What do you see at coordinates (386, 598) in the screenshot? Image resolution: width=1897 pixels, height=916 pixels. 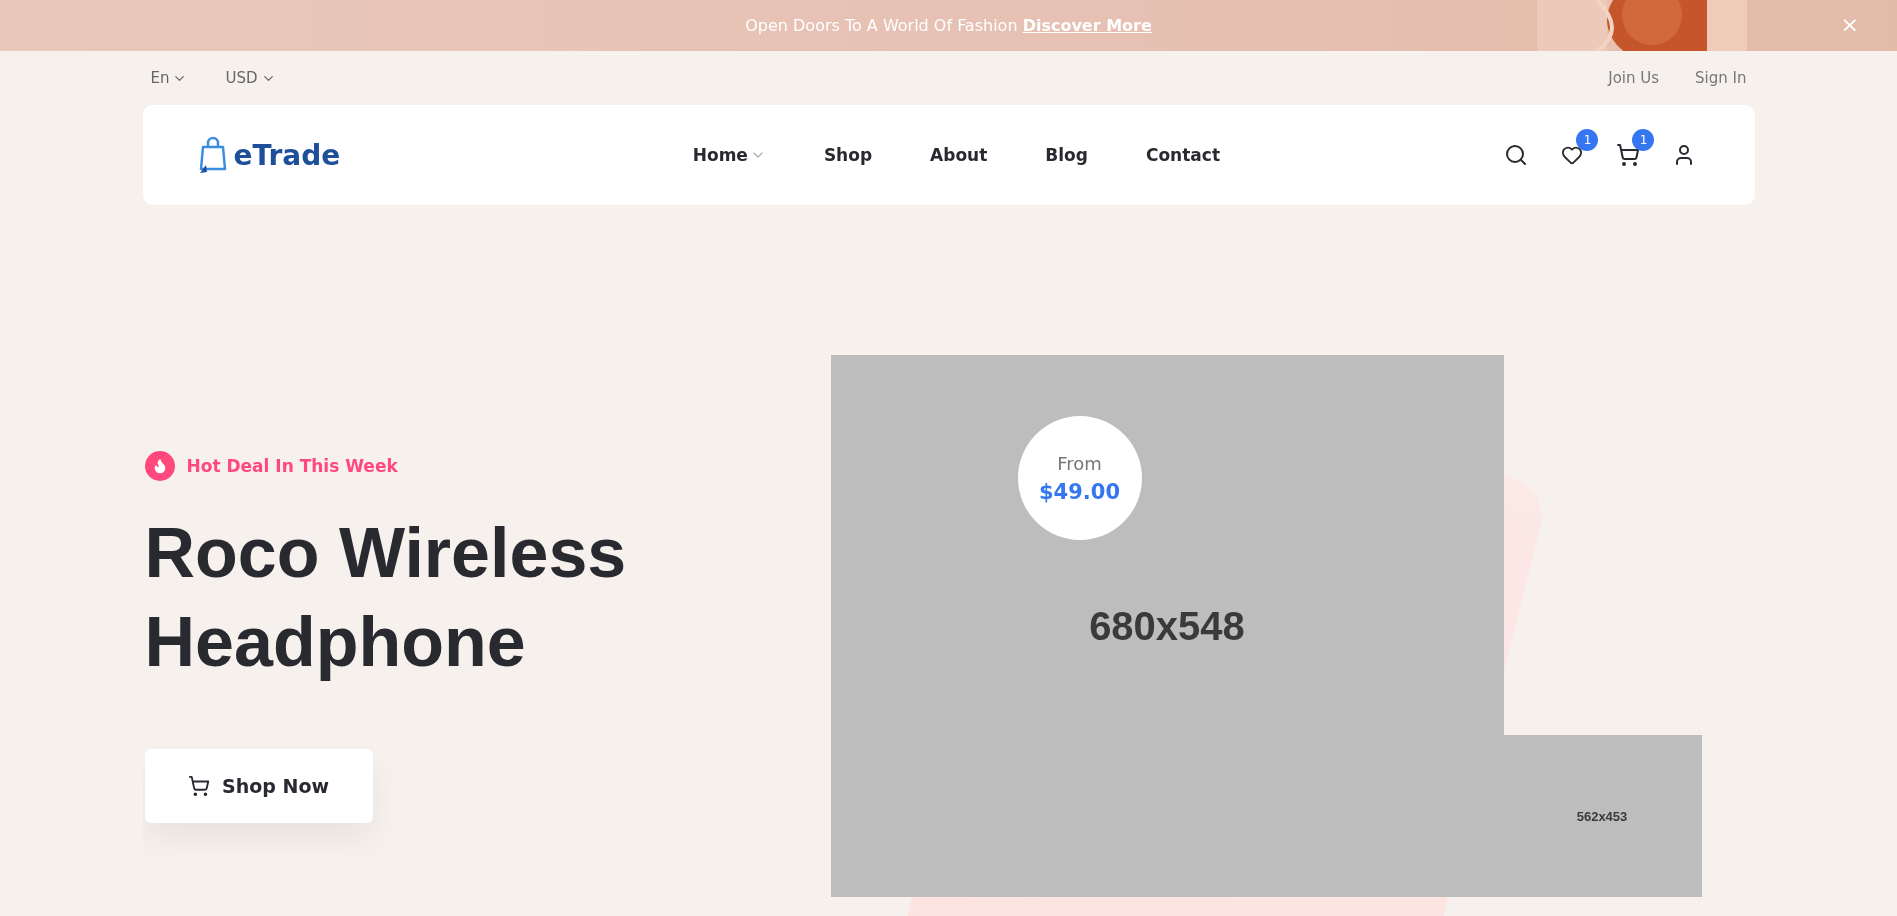 I see `hero-title: Roco Wireless Headphone` at bounding box center [386, 598].